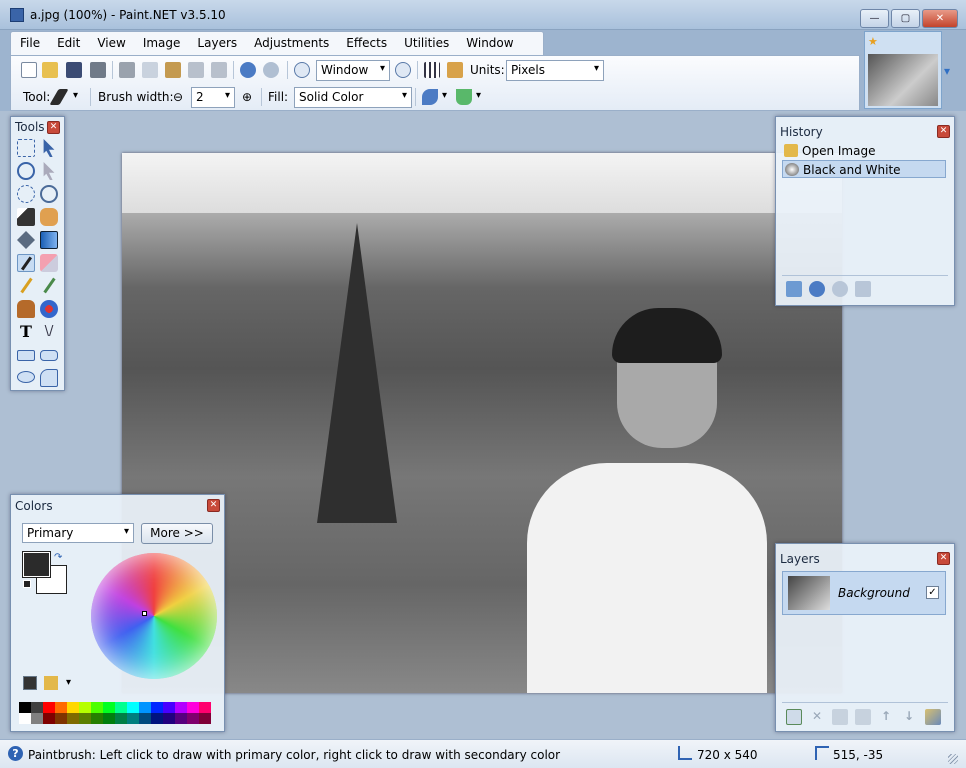  Describe the element at coordinates (864, 151) in the screenshot. I see `history-item-open-image: Open Image` at that location.